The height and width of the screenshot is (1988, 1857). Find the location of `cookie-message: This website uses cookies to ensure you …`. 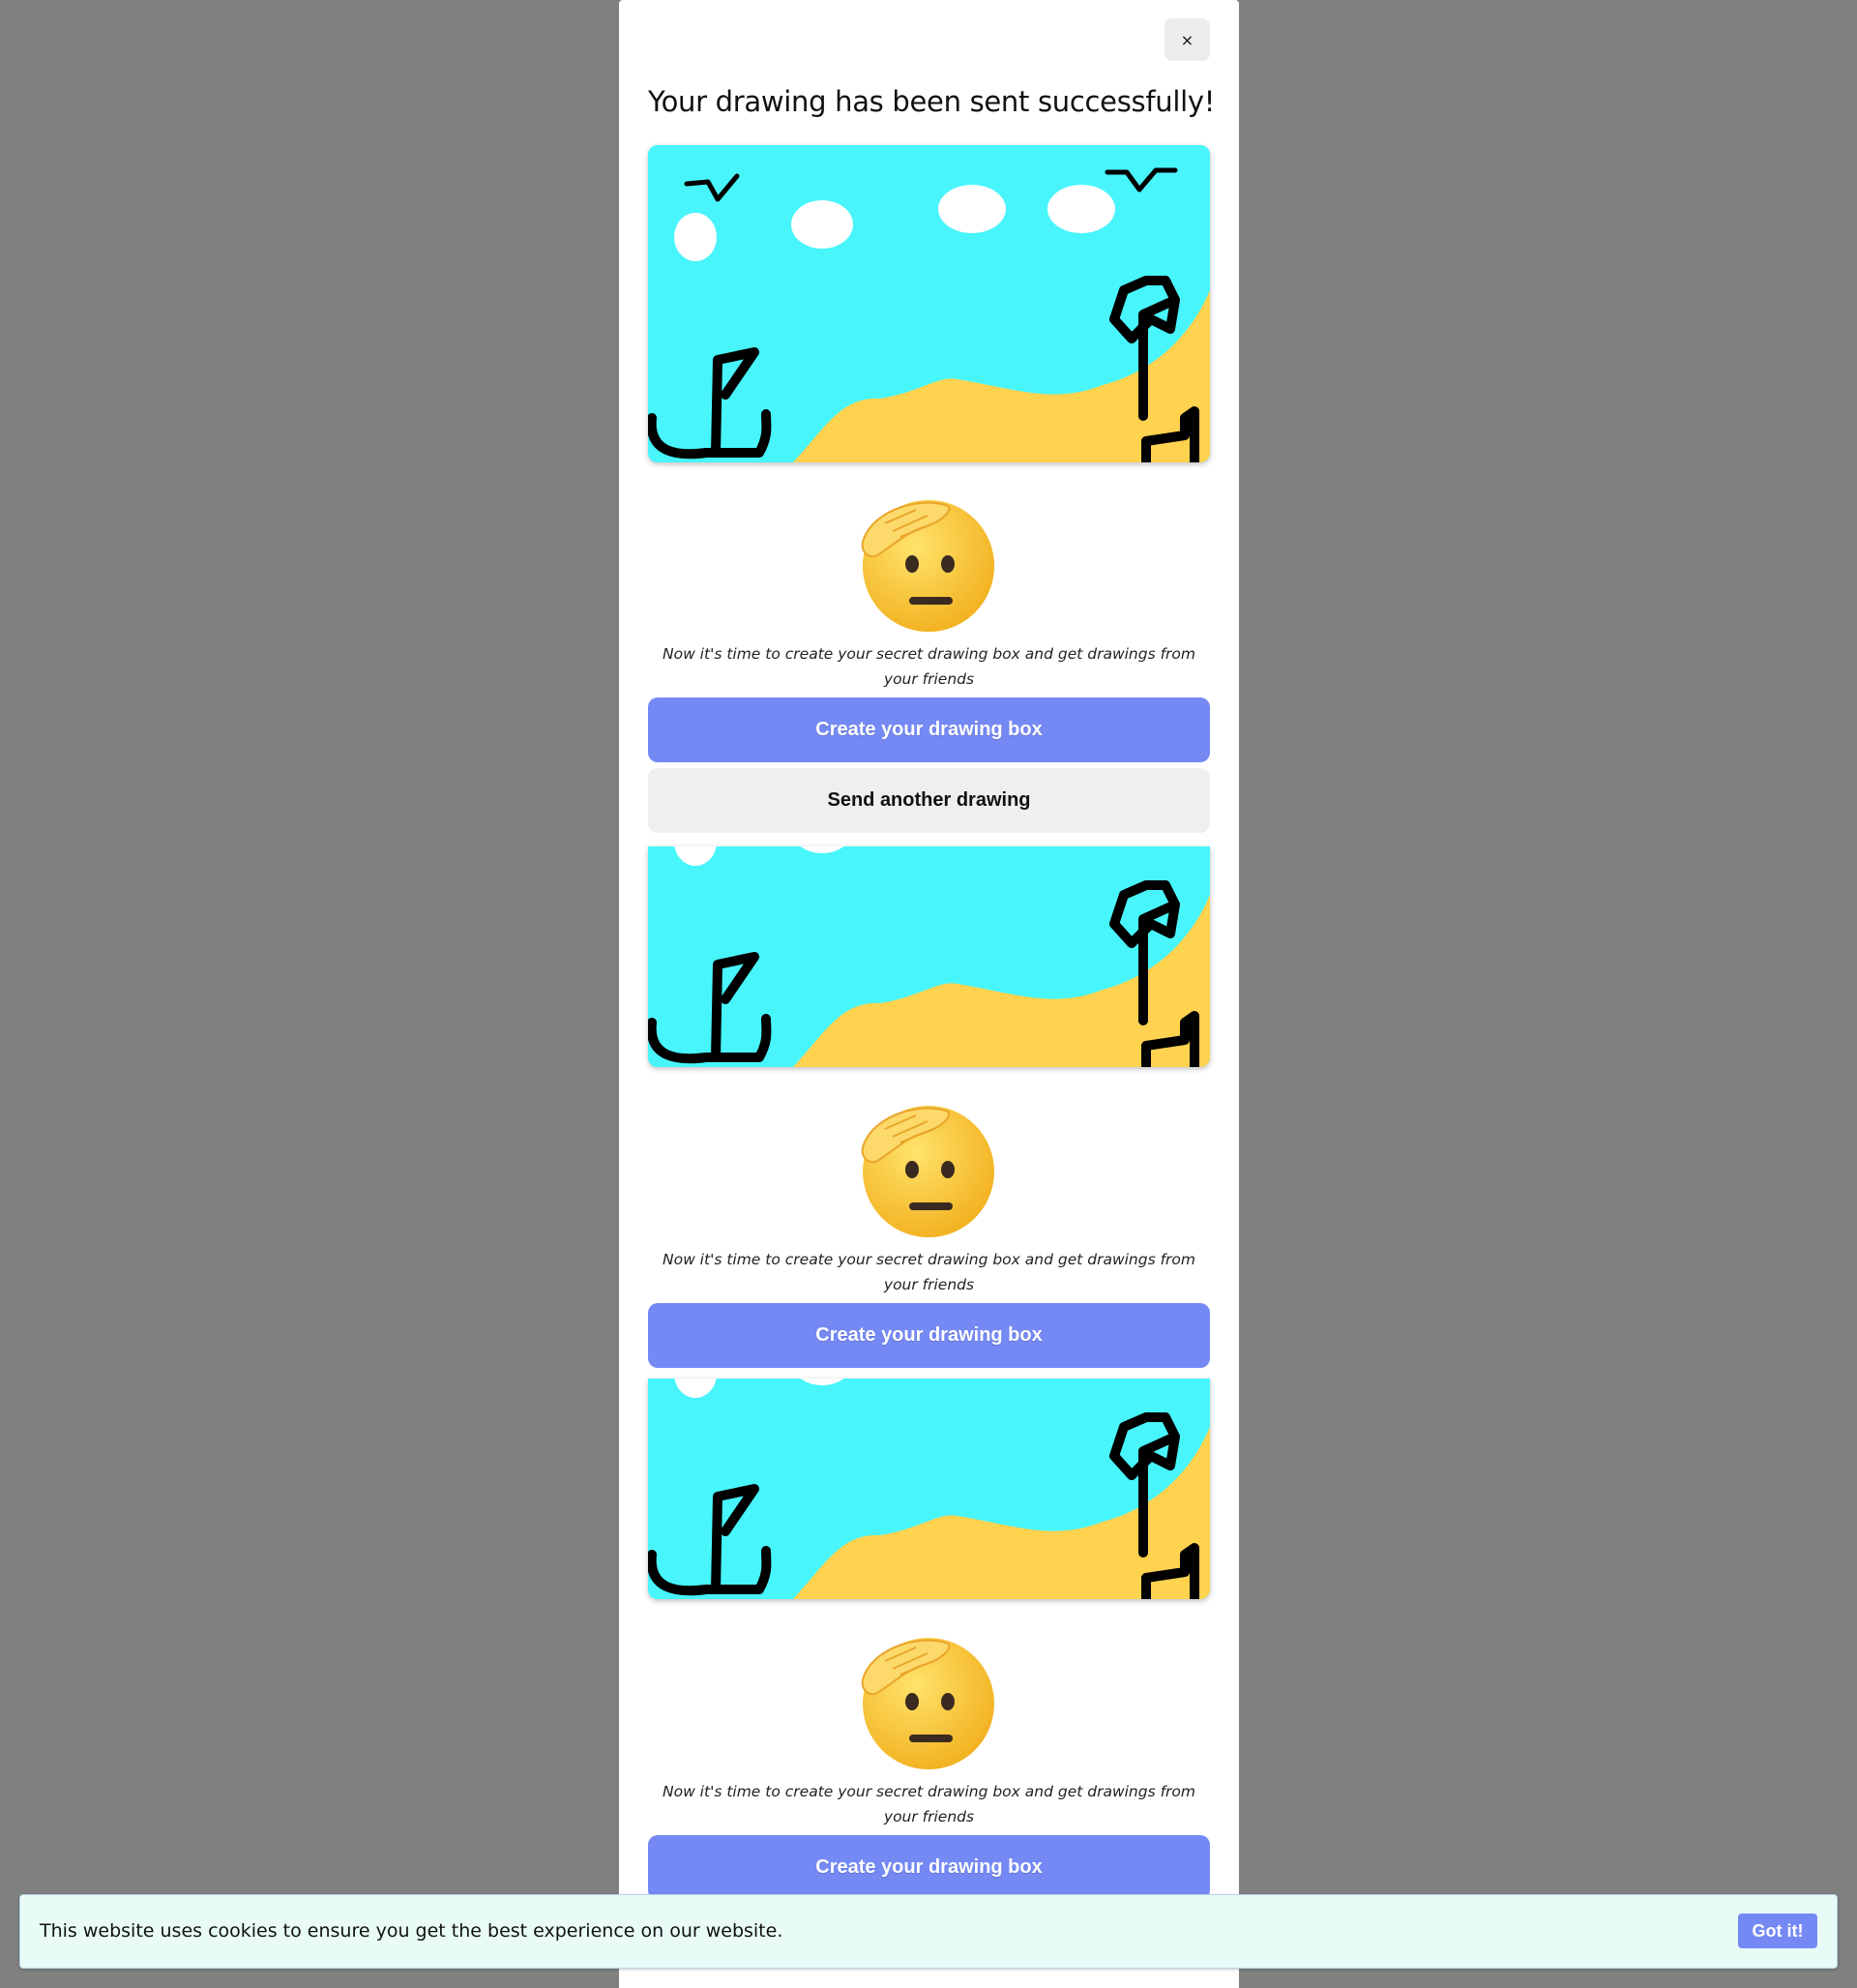

cookie-message: This website uses cookies to ensure you … is located at coordinates (411, 1931).